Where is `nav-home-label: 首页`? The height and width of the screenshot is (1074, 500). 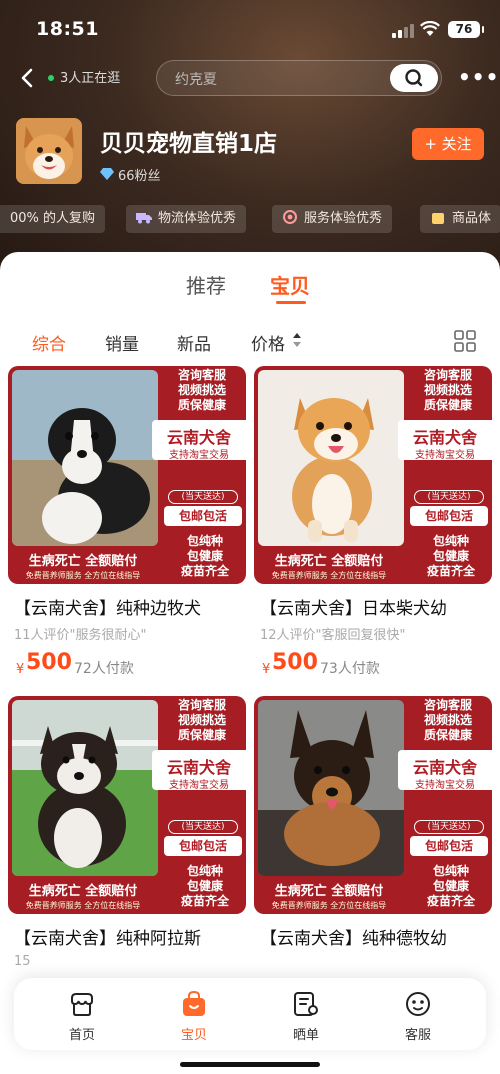
nav-home-label: 首页 is located at coordinates (81, 1035).